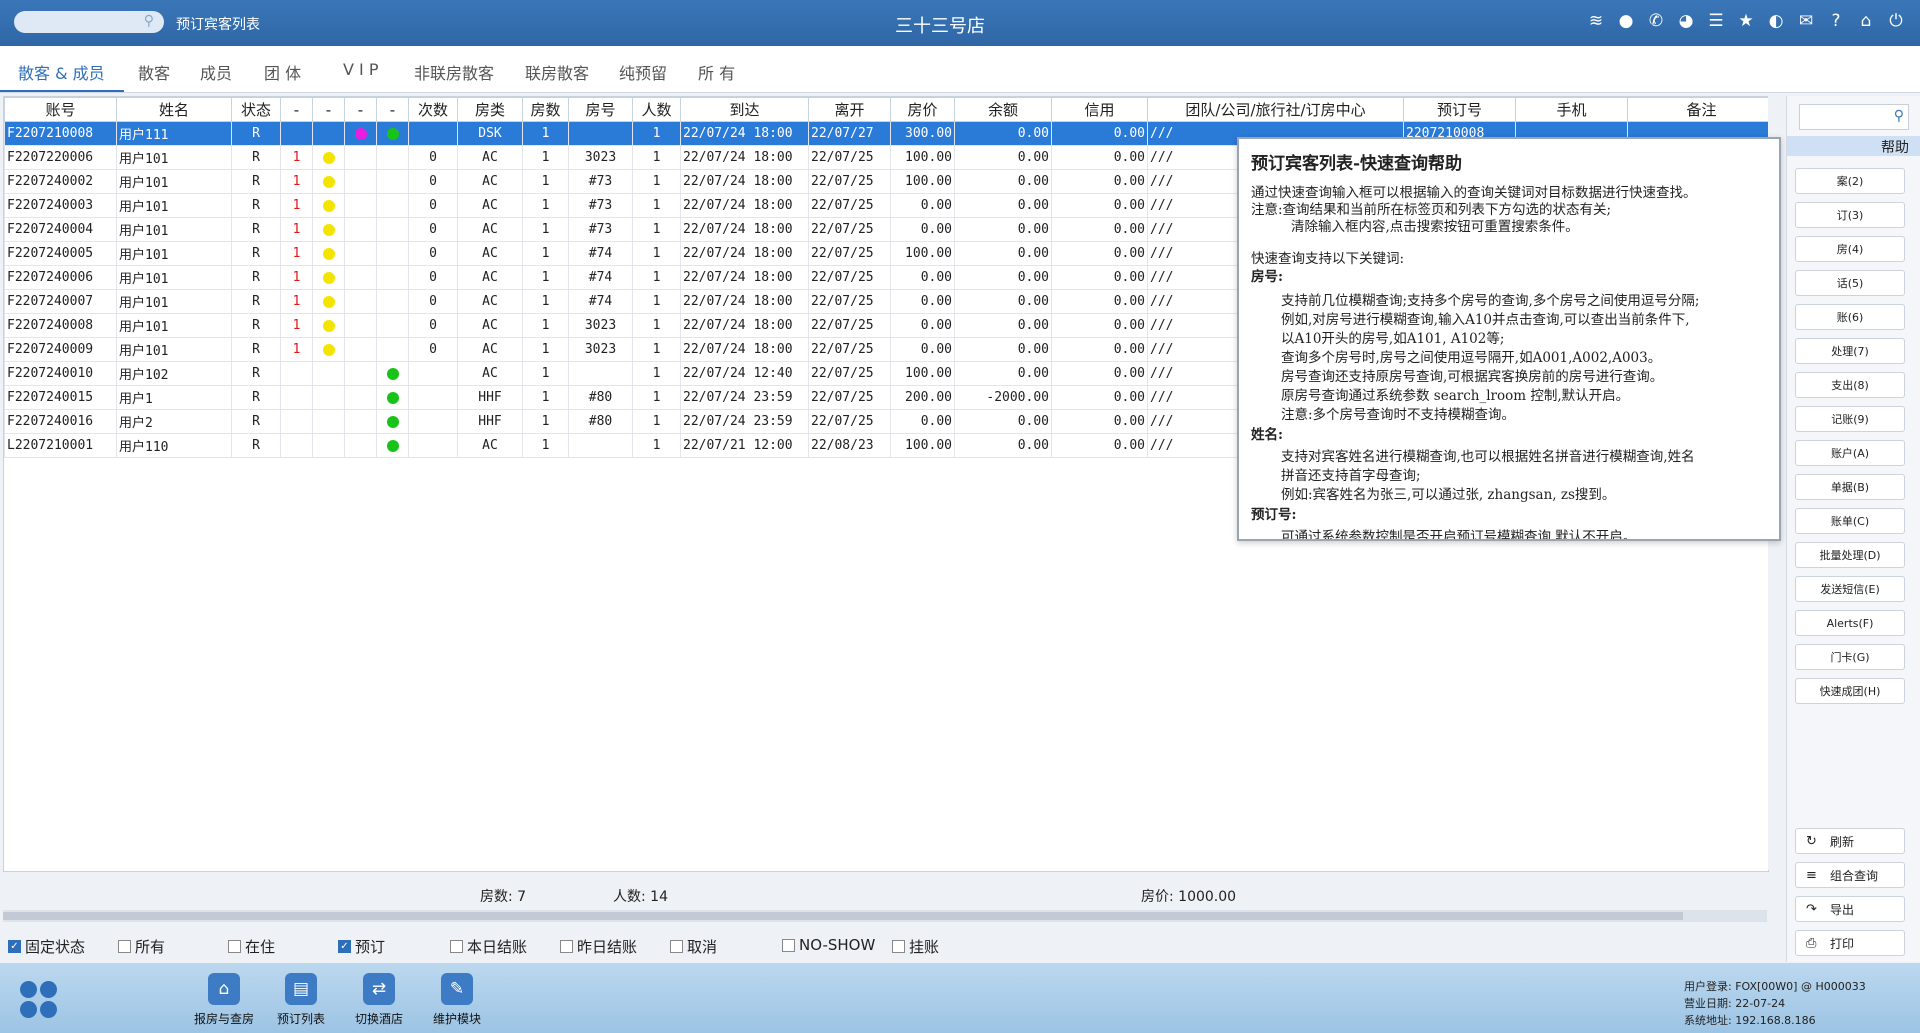 The height and width of the screenshot is (1033, 1920). I want to click on tab-linked: 联房散客, so click(557, 72).